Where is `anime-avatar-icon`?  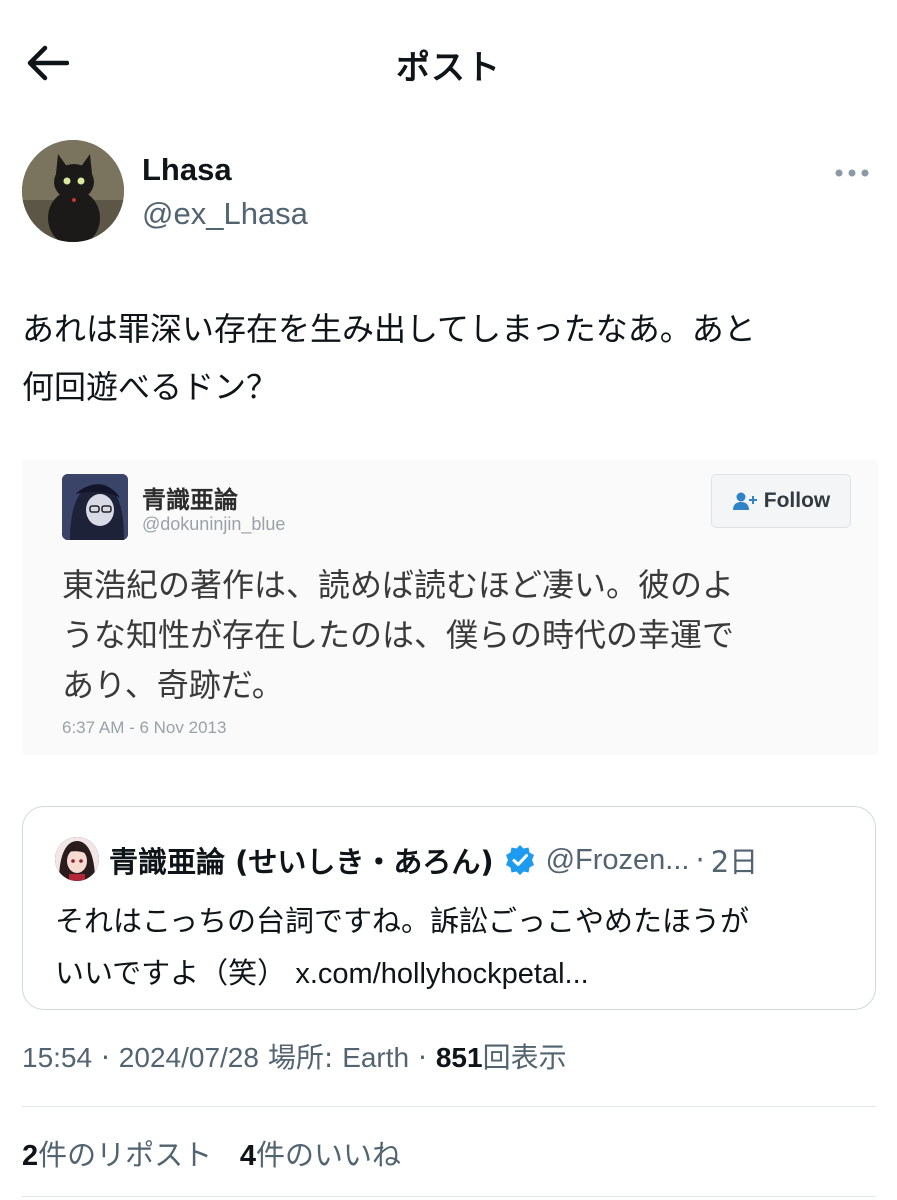
anime-avatar-icon is located at coordinates (95, 507).